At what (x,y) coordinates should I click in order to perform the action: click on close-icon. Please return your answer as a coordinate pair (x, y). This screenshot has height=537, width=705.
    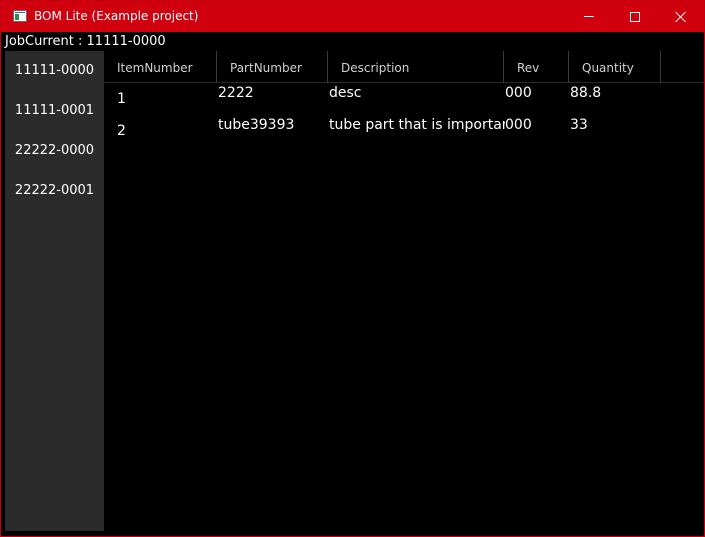
    Looking at the image, I should click on (681, 17).